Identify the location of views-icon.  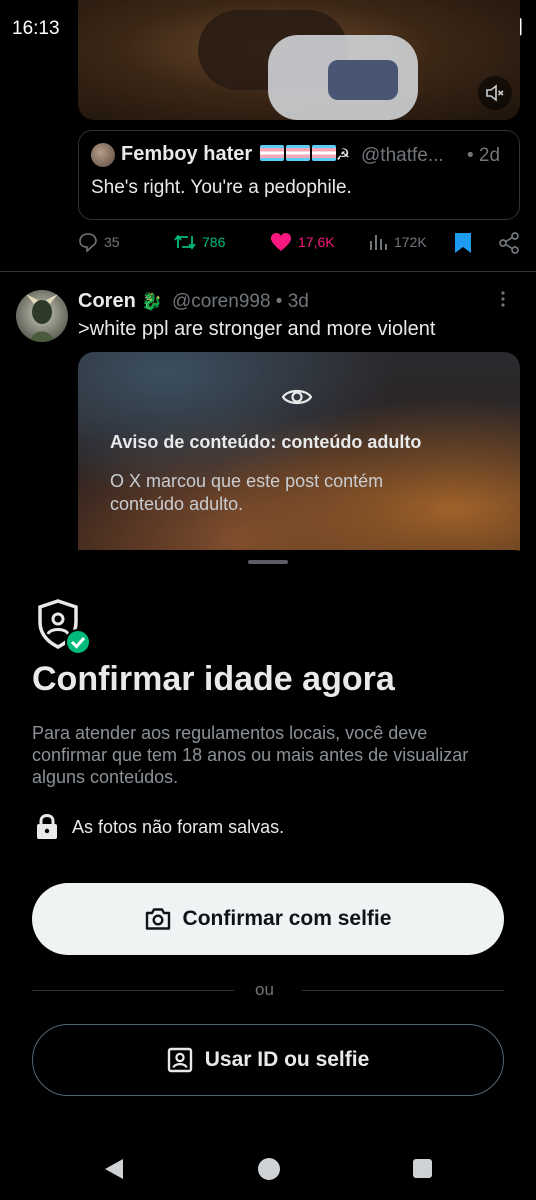
(378, 242).